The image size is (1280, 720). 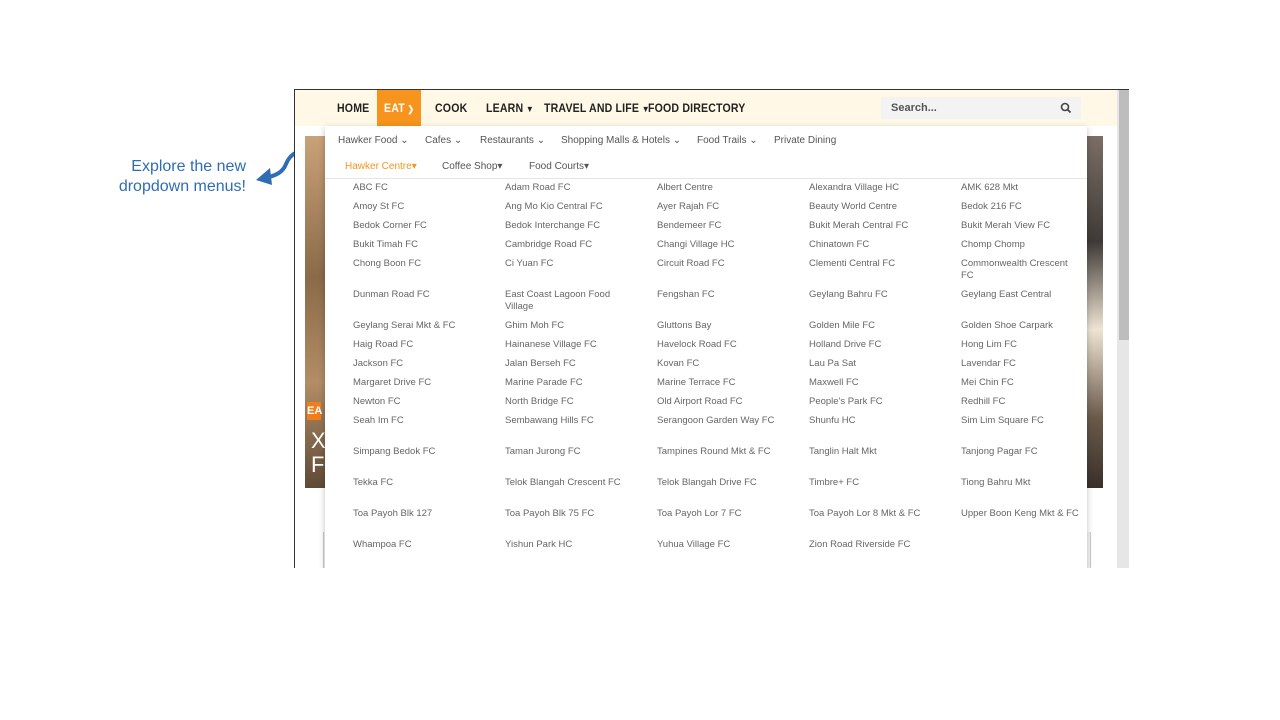 What do you see at coordinates (1021, 402) in the screenshot?
I see `hawker-centre-link: Redhill FC` at bounding box center [1021, 402].